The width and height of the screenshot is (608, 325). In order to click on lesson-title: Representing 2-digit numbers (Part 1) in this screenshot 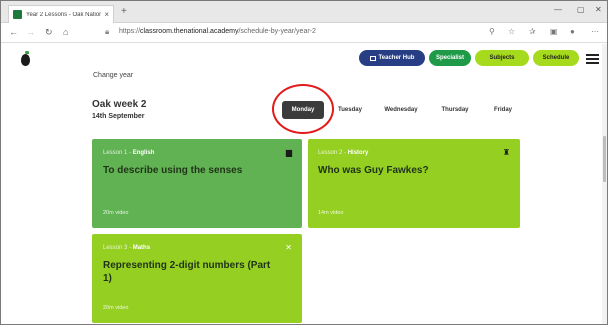, I will do `click(187, 272)`.